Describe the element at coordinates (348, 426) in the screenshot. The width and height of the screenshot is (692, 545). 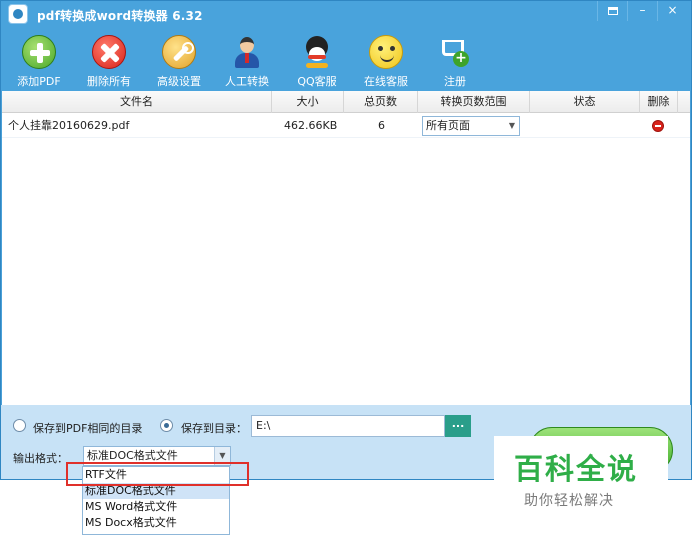
I see `save-path-input: E:\` at that location.